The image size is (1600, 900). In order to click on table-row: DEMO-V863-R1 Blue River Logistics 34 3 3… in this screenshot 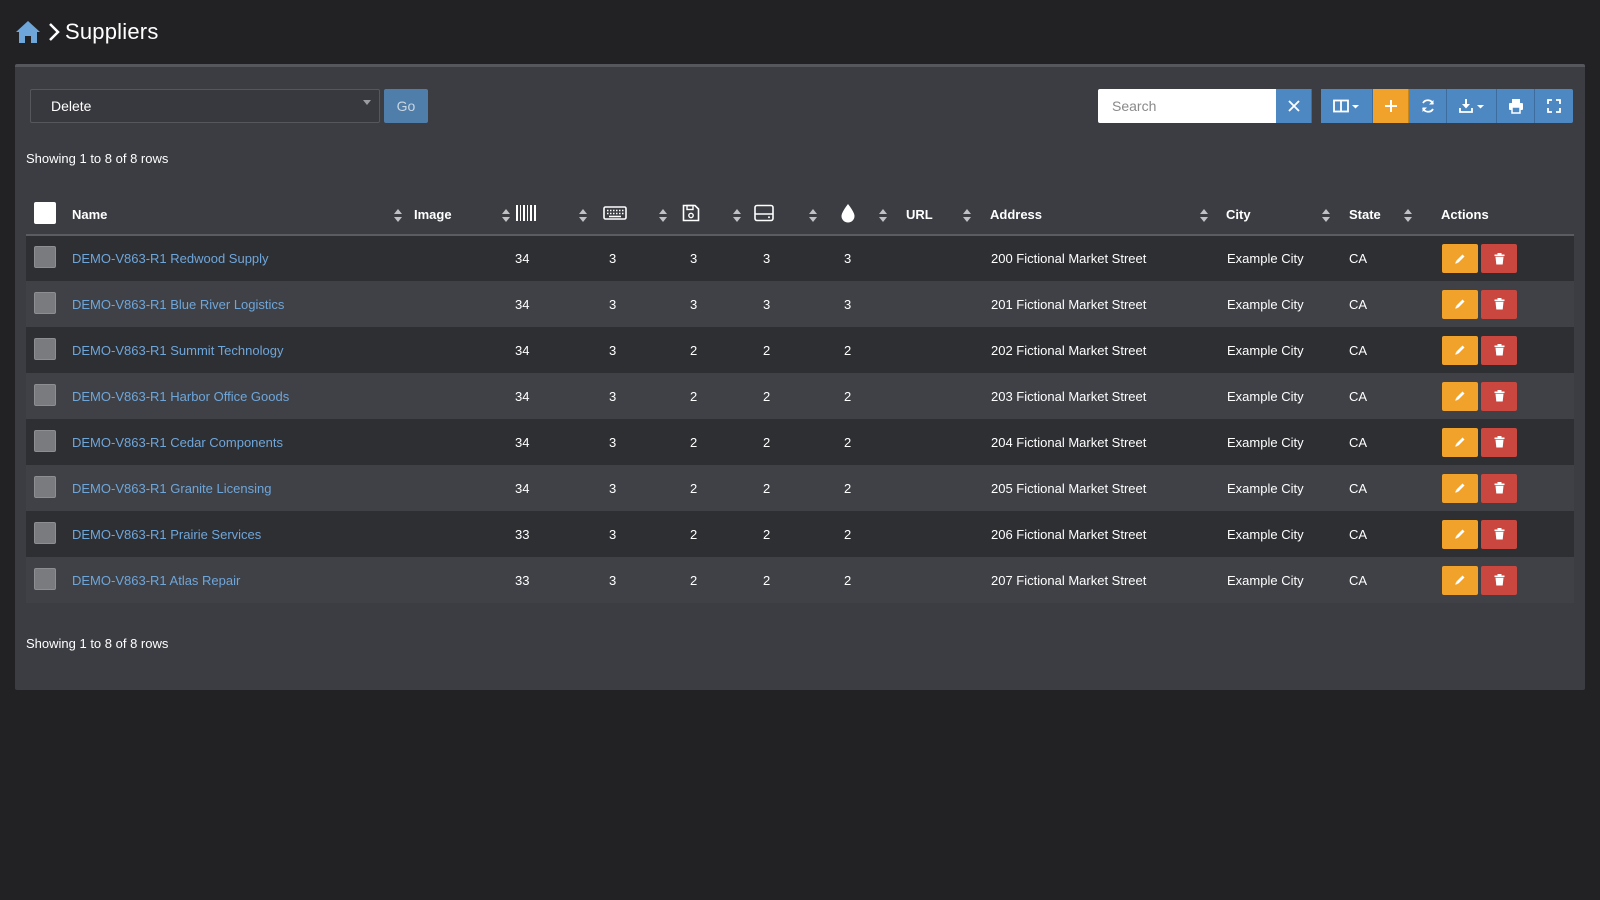, I will do `click(800, 304)`.